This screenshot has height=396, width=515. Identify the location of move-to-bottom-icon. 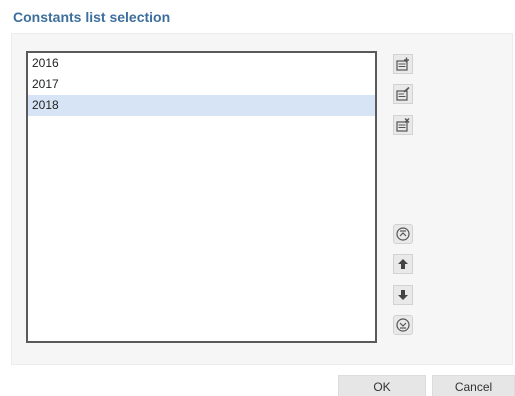
(403, 325).